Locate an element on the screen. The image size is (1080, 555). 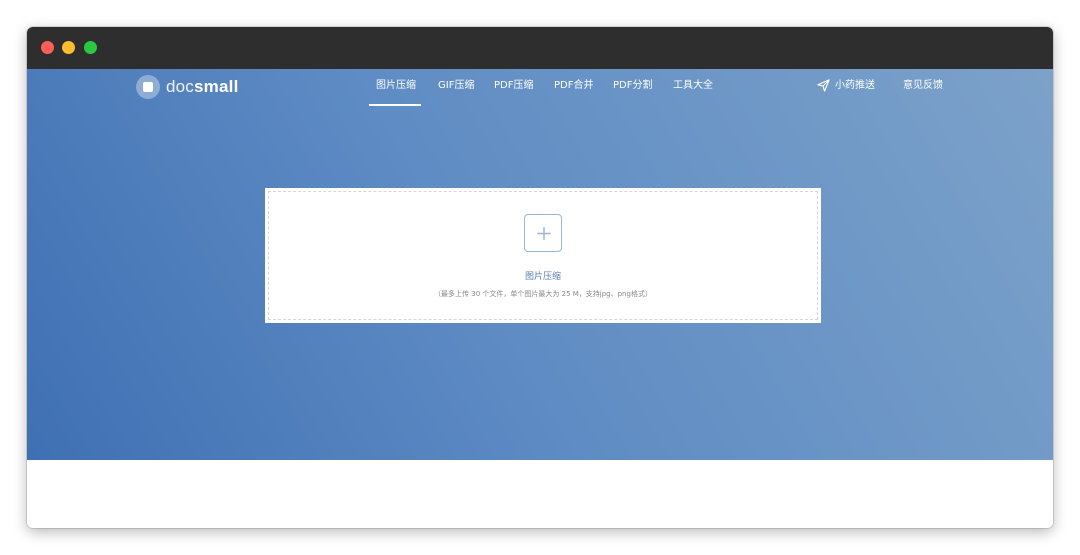
send-icon is located at coordinates (823, 85).